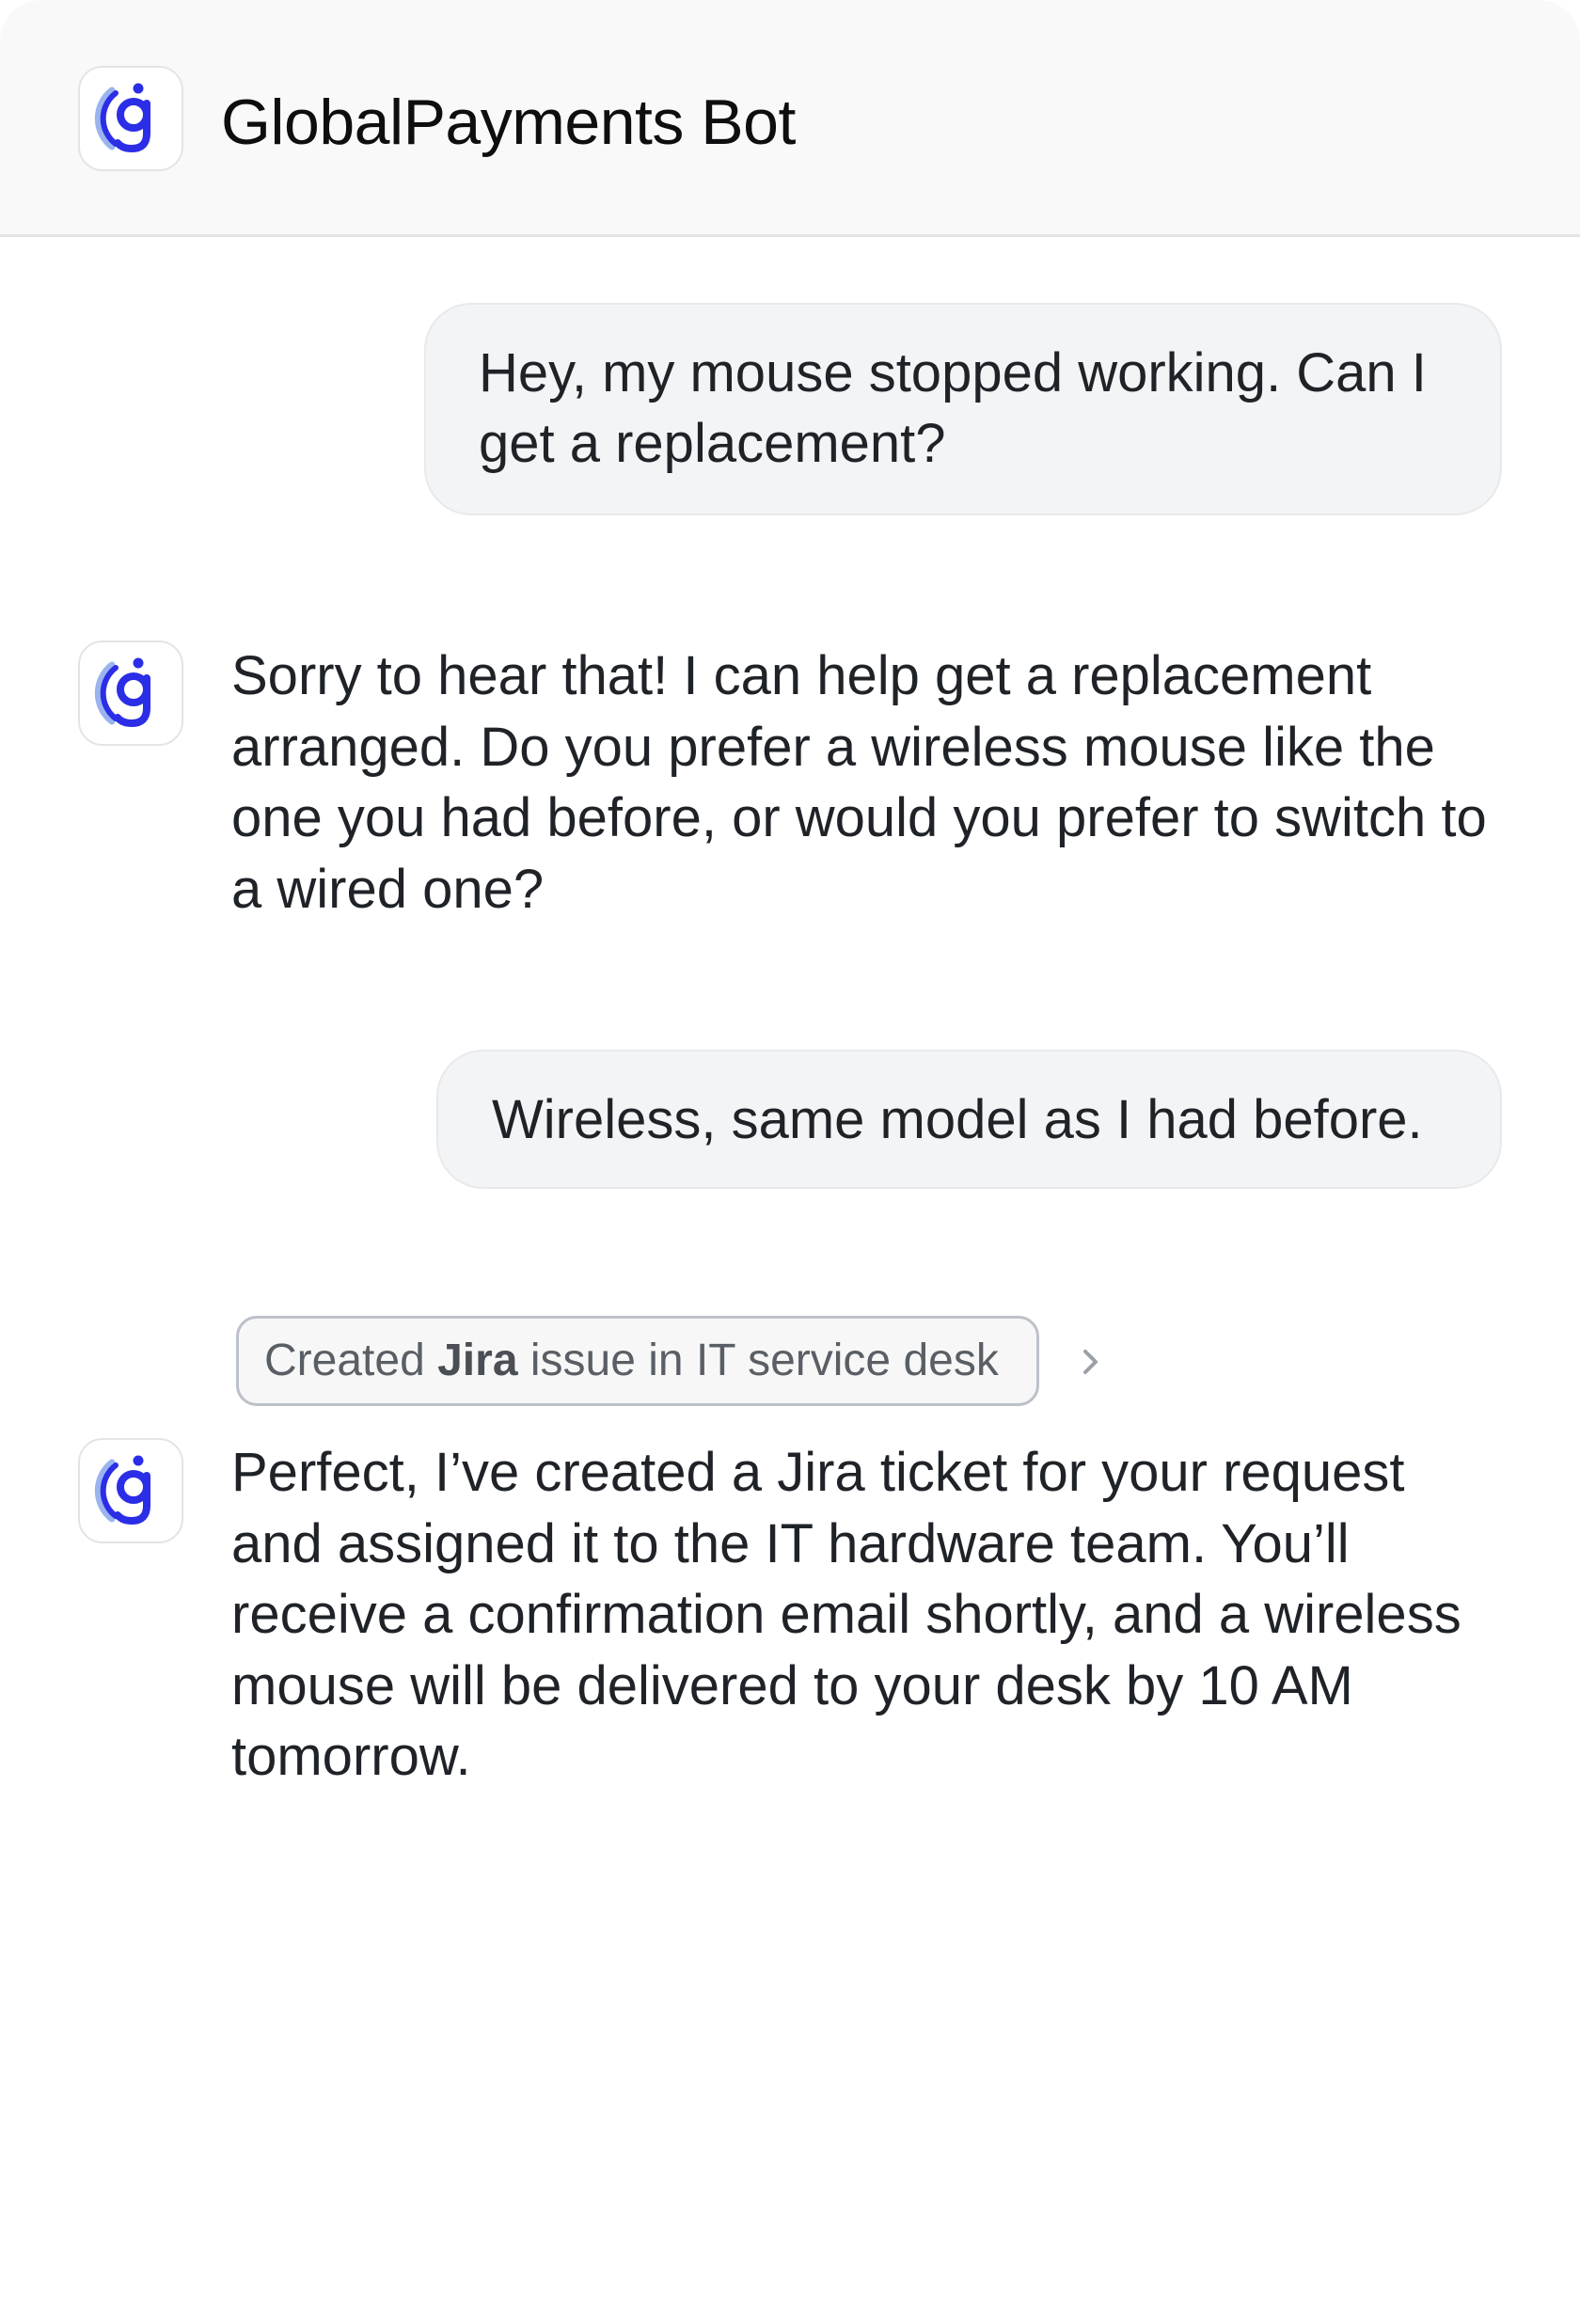 This screenshot has width=1580, height=2324. I want to click on globalpayments-logo-icon, so click(130, 118).